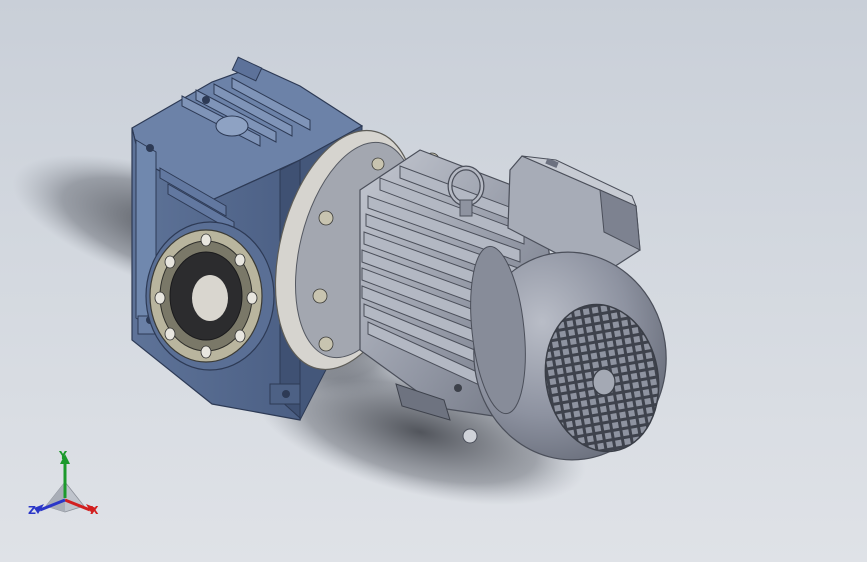 The width and height of the screenshot is (867, 562). I want to click on output-bore, so click(210, 298).